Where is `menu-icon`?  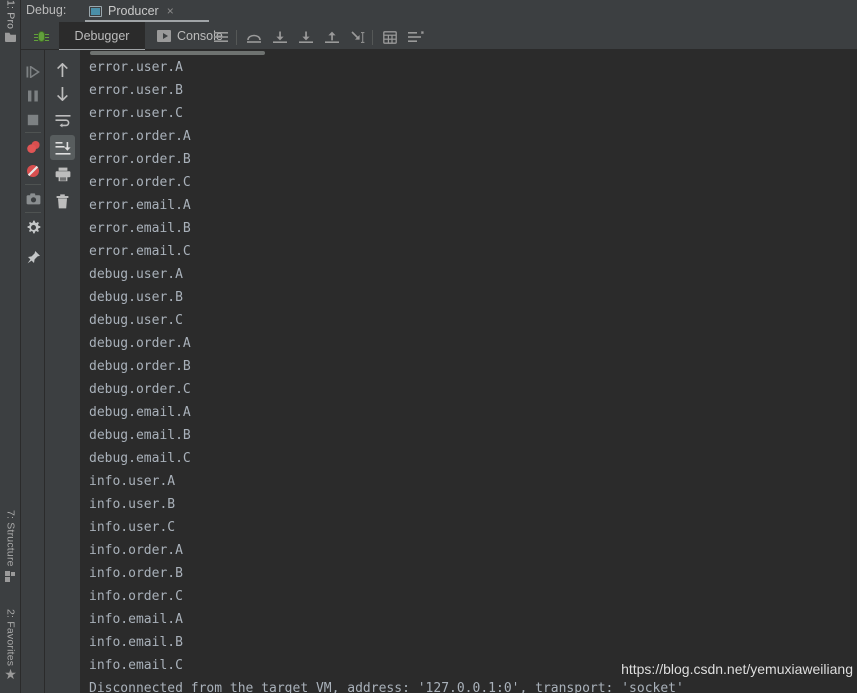 menu-icon is located at coordinates (221, 37).